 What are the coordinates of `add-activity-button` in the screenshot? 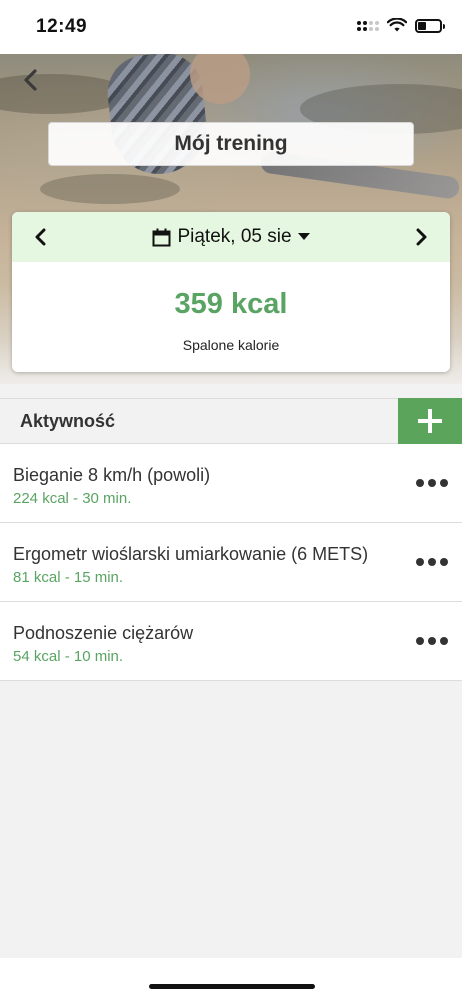 It's located at (430, 421).